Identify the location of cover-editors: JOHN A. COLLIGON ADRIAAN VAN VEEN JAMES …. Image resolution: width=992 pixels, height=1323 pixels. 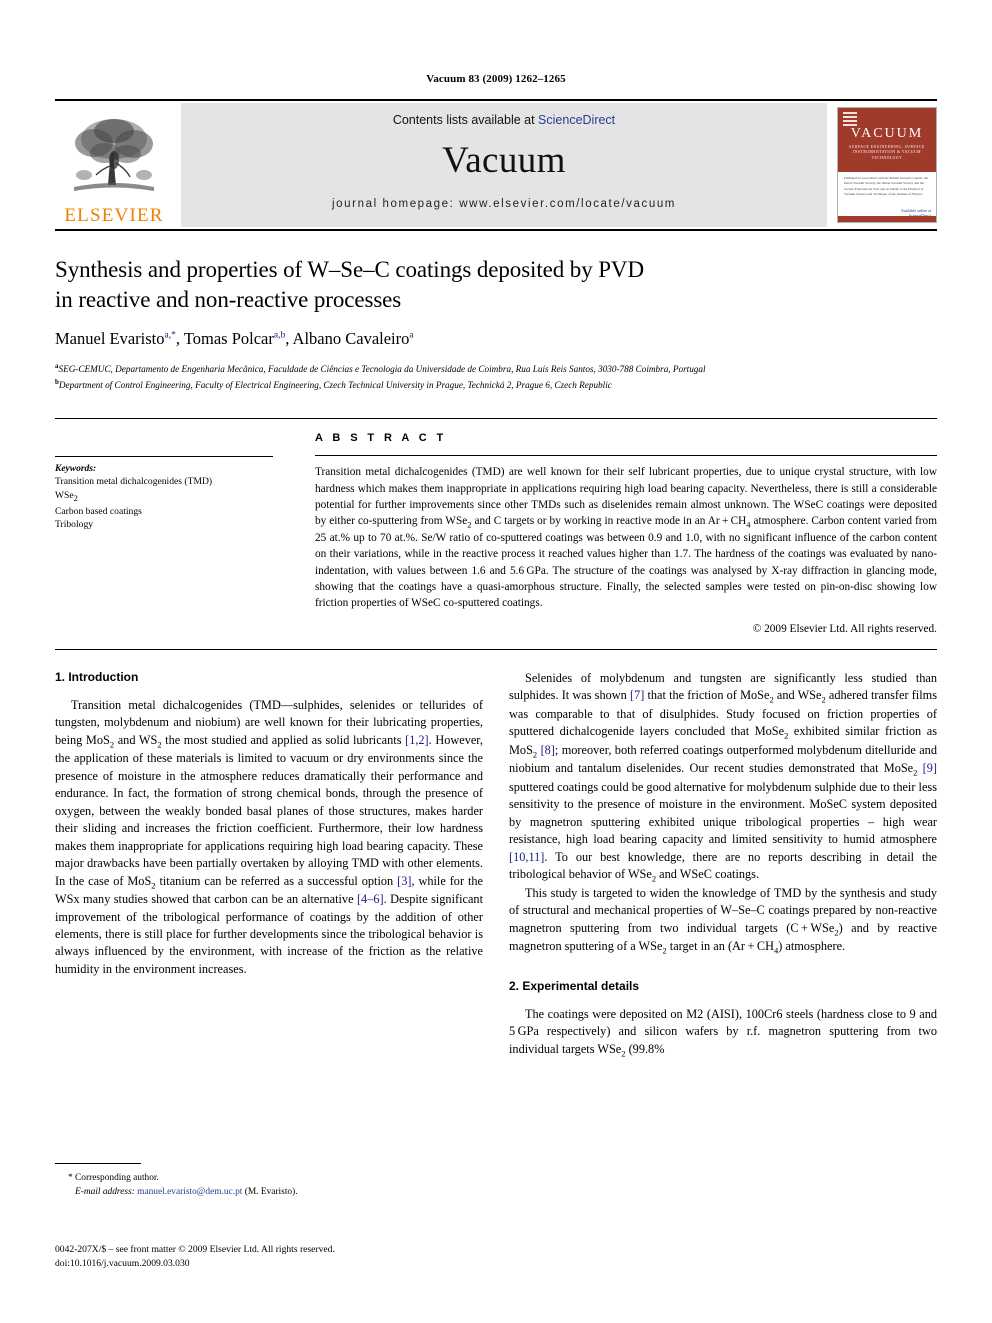
(887, 167).